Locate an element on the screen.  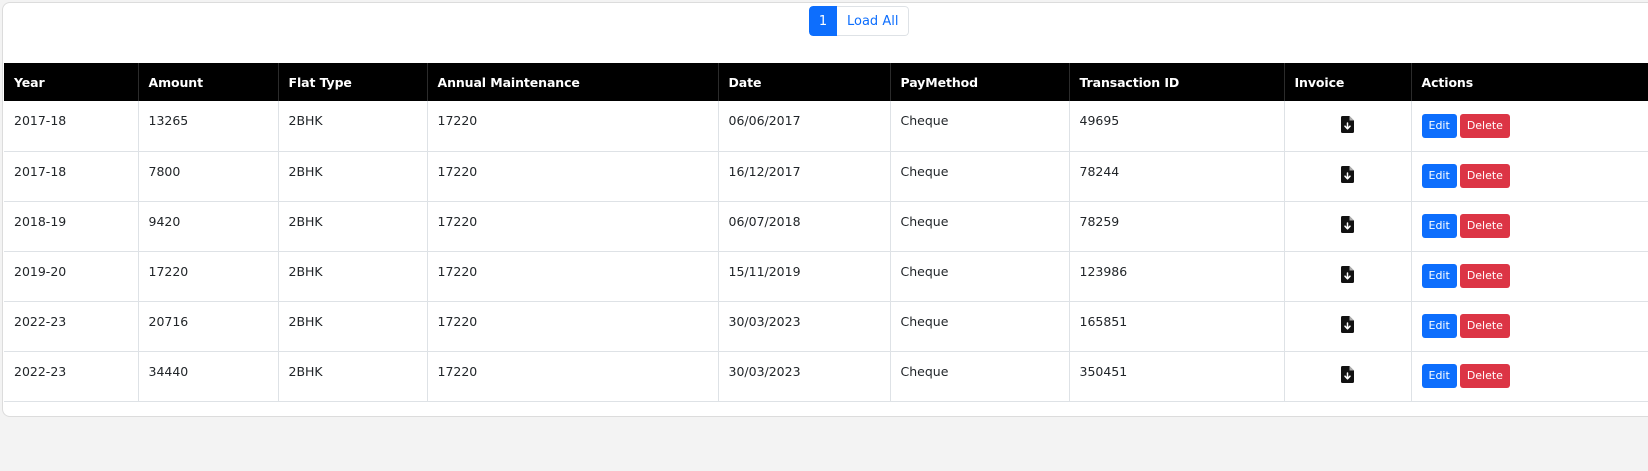
cell-amount: 7800 is located at coordinates (208, 176).